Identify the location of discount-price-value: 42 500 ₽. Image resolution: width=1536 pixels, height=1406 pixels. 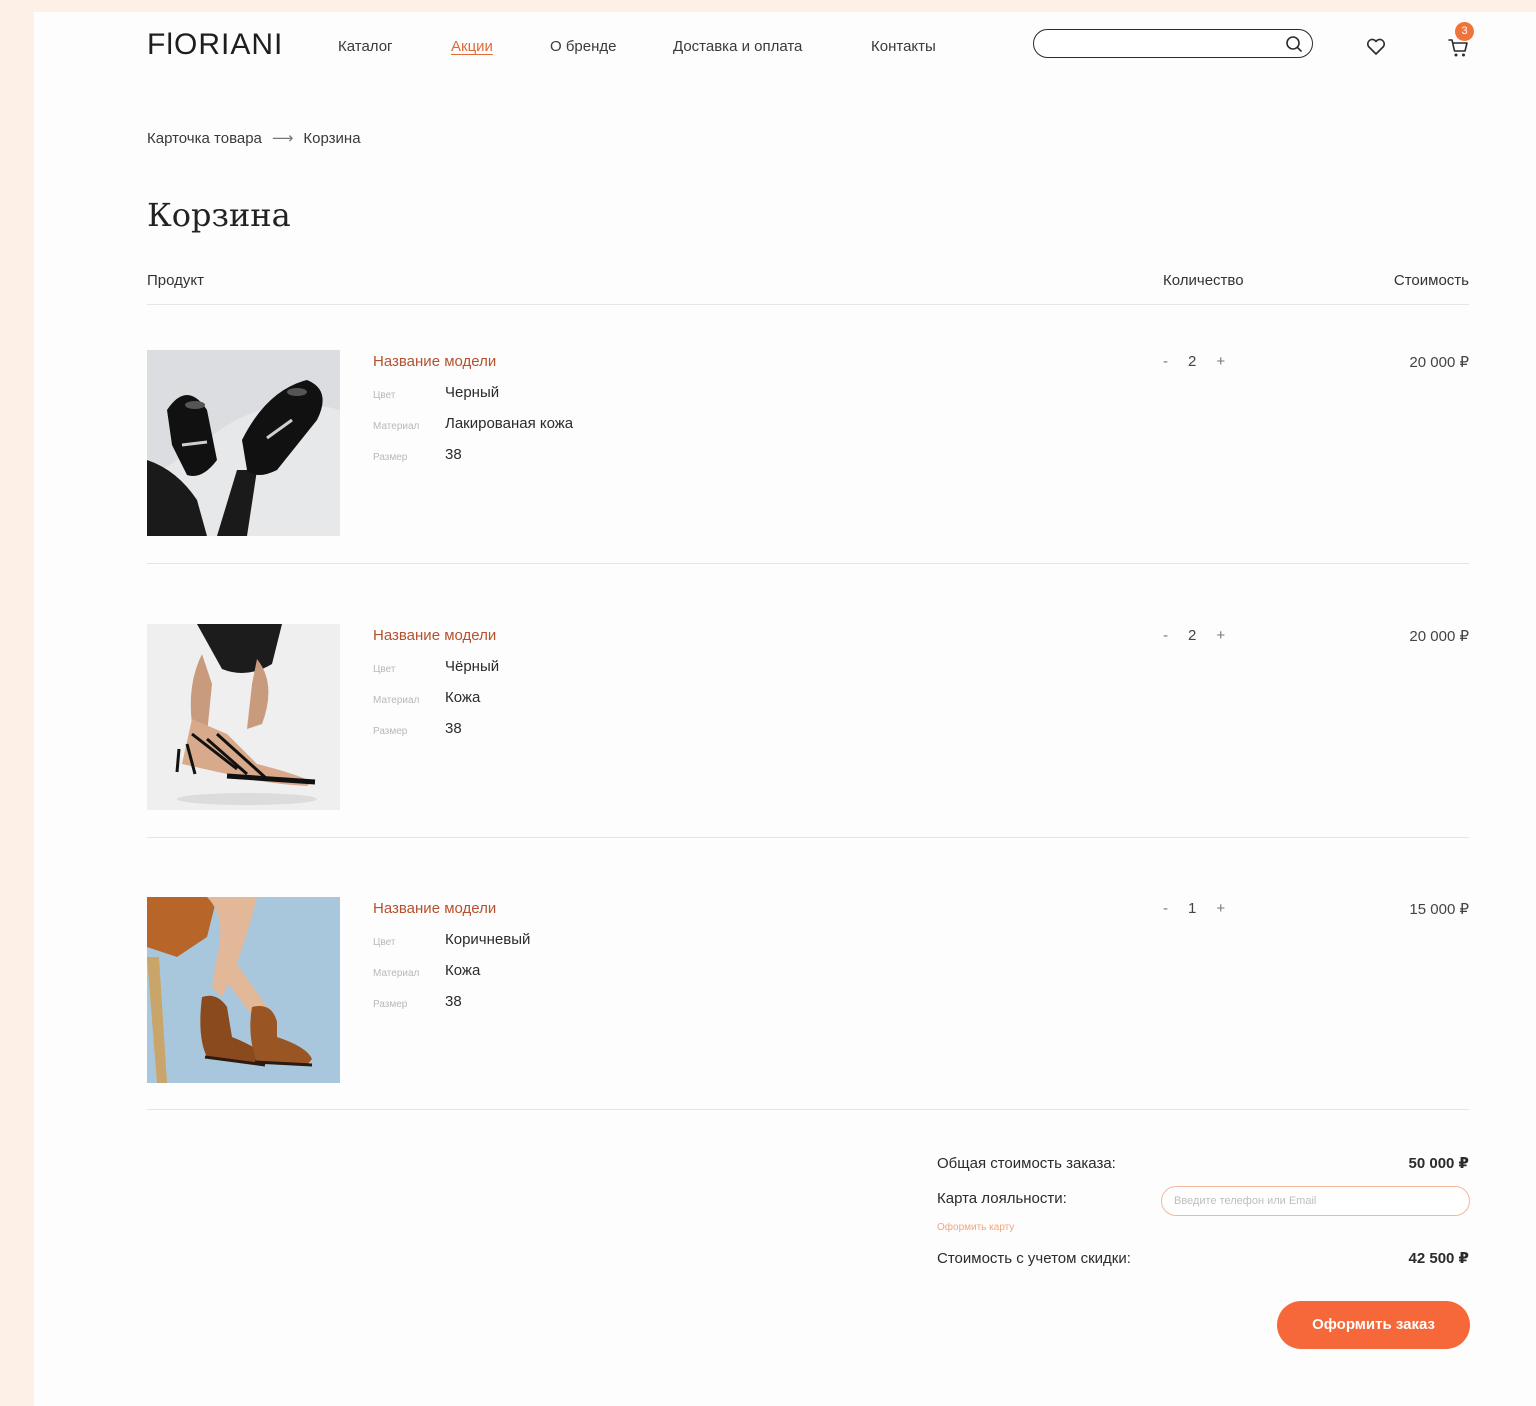
(1438, 1258).